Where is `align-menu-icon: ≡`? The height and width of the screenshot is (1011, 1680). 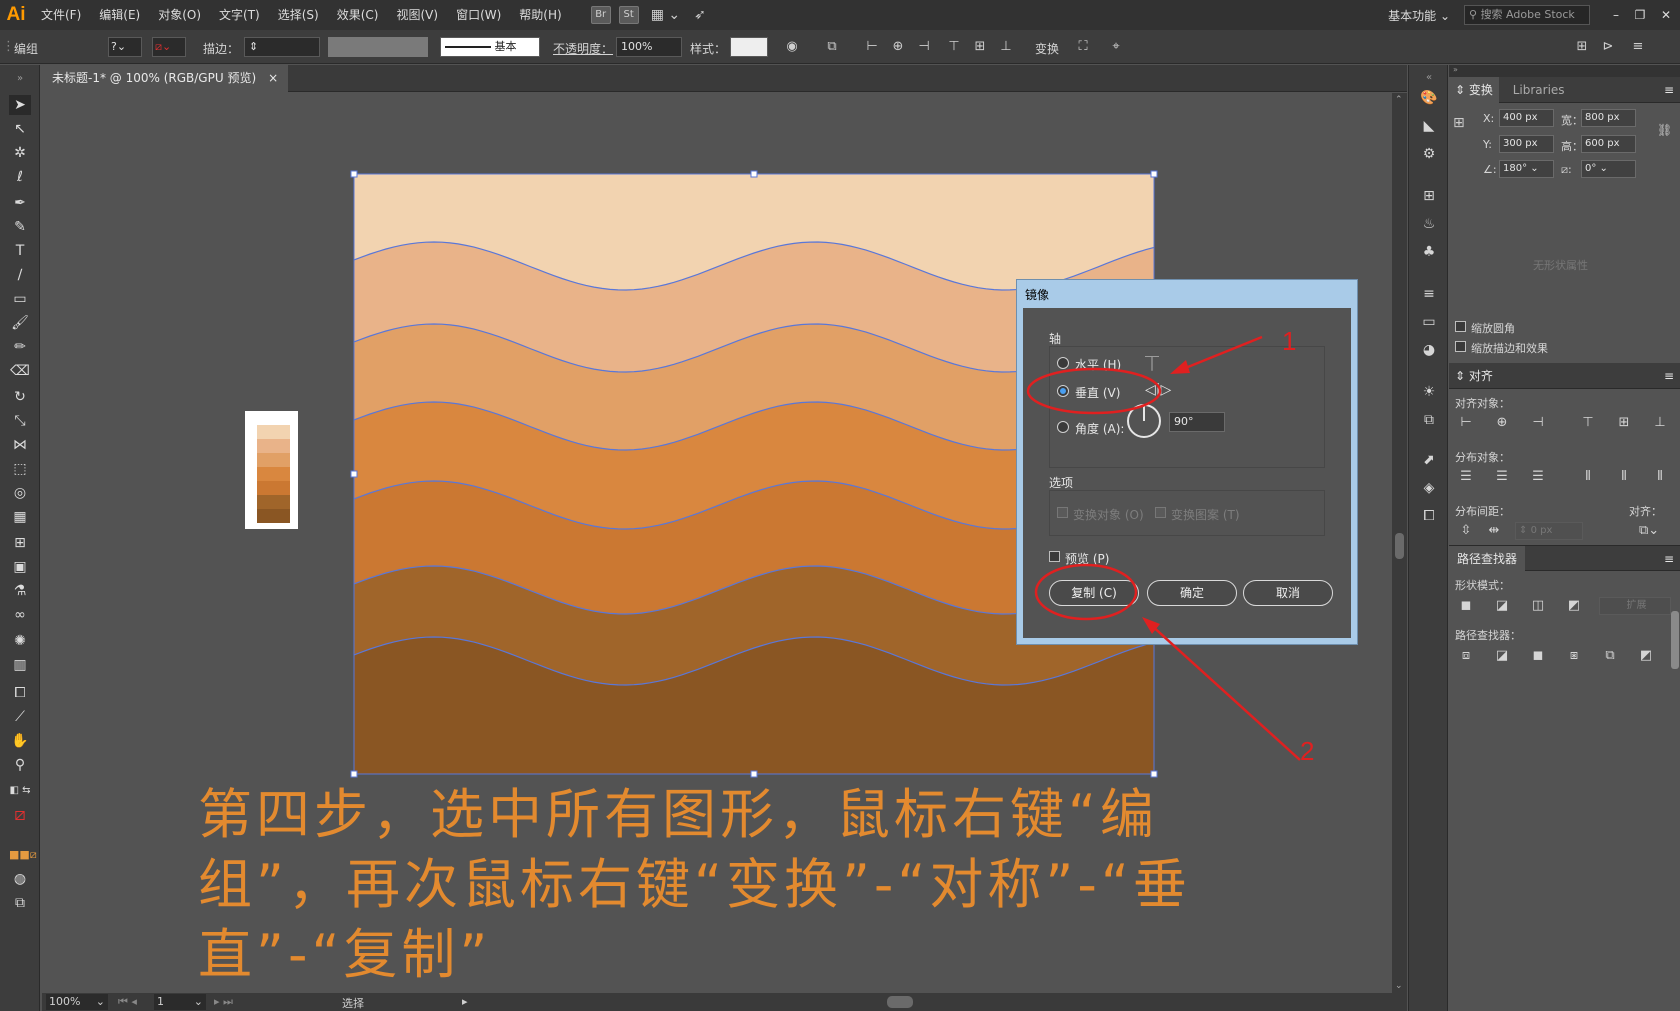 align-menu-icon: ≡ is located at coordinates (1669, 376).